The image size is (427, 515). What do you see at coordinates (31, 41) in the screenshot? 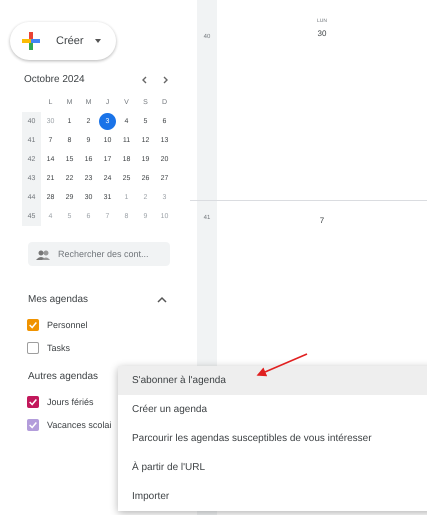
I see `plus-icon` at bounding box center [31, 41].